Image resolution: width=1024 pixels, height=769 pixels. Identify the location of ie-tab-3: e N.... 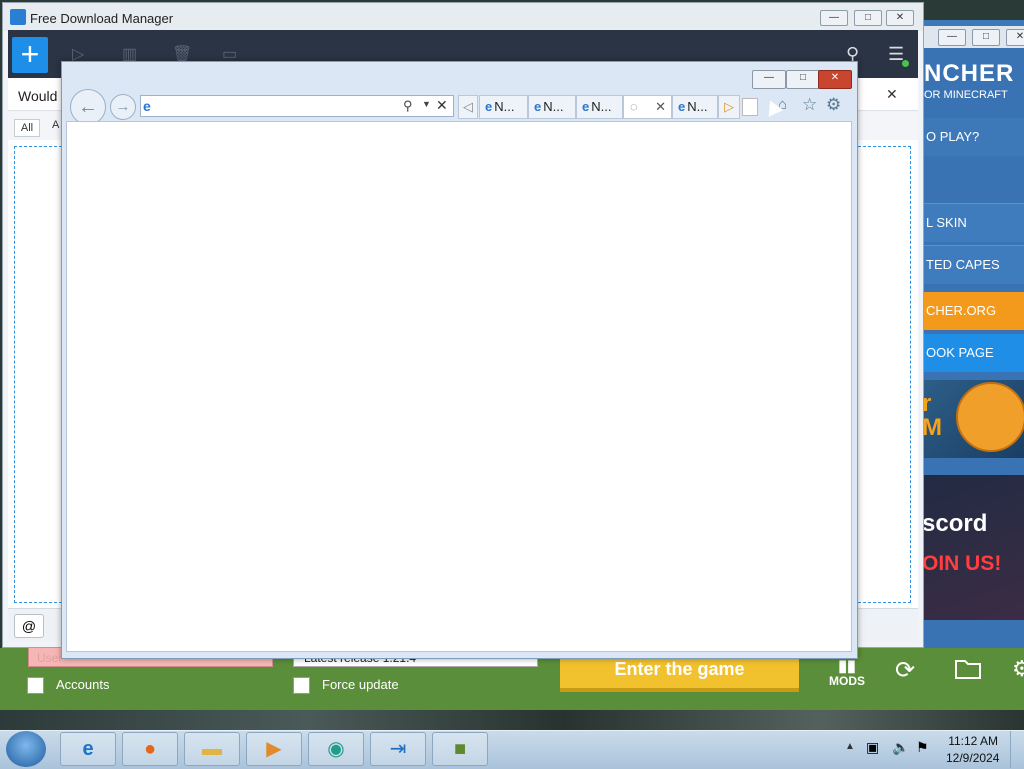
(599, 107).